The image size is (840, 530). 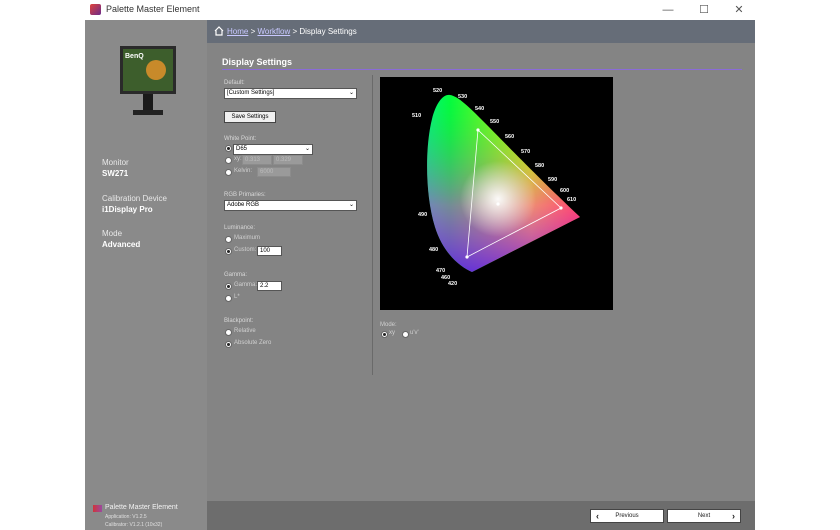 I want to click on luminance-maximum-radio, so click(x=228, y=239).